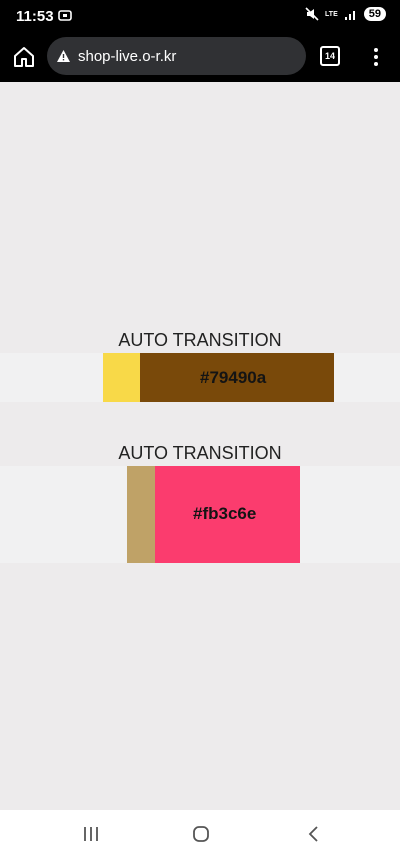  I want to click on swatch-band: #79490a, so click(200, 377).